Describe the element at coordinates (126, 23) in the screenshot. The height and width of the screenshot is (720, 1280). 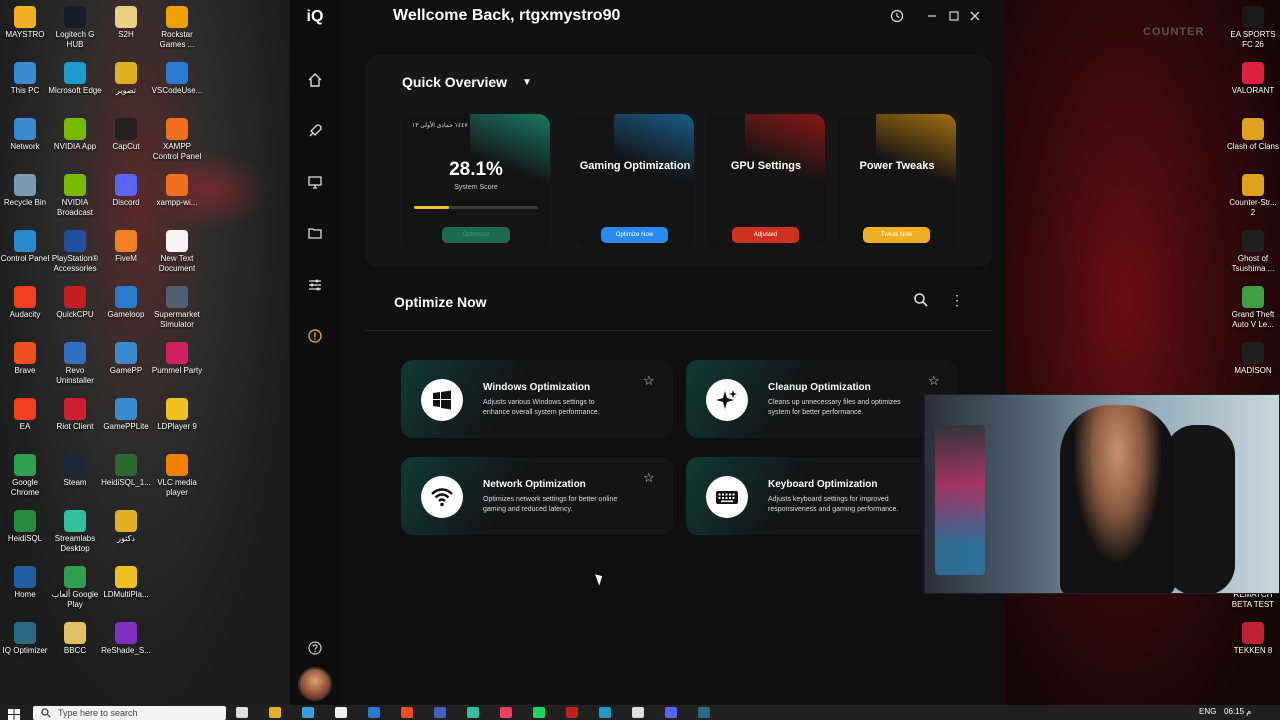
I see `desktop-icon: S2H` at that location.